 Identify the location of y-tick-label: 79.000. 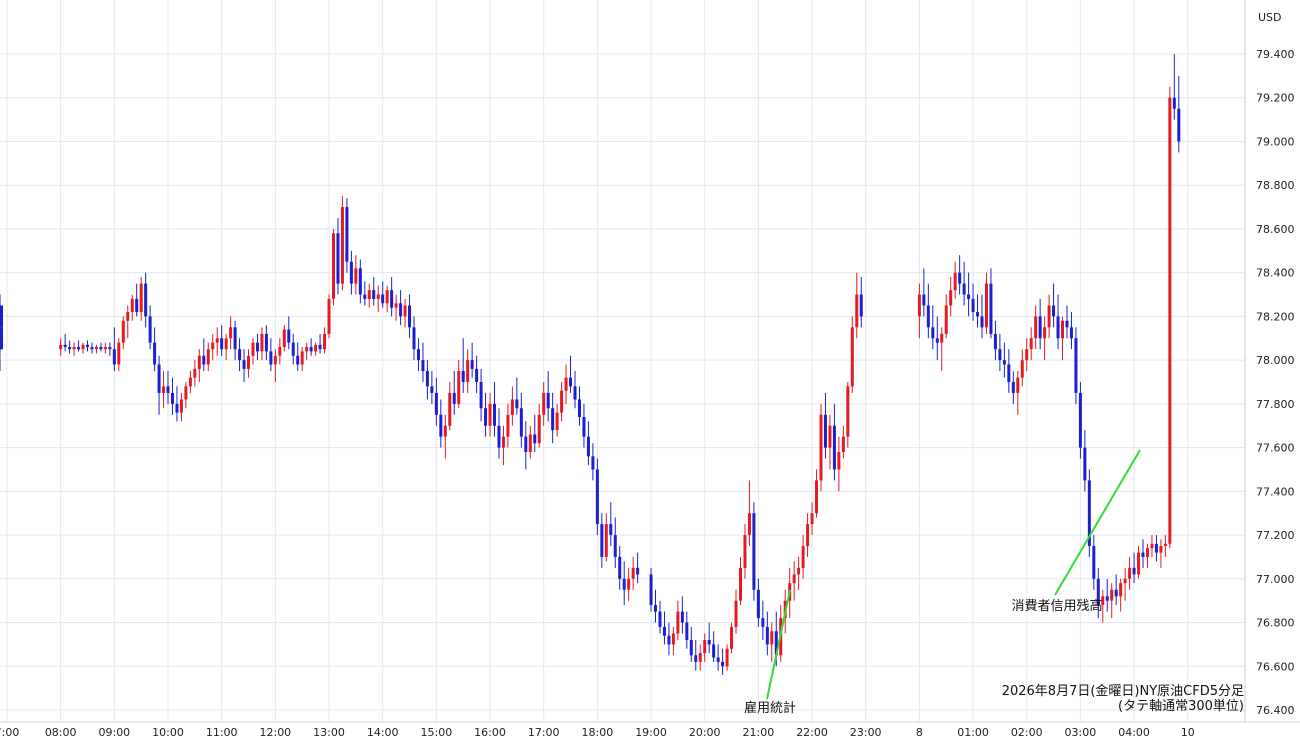
(1275, 141).